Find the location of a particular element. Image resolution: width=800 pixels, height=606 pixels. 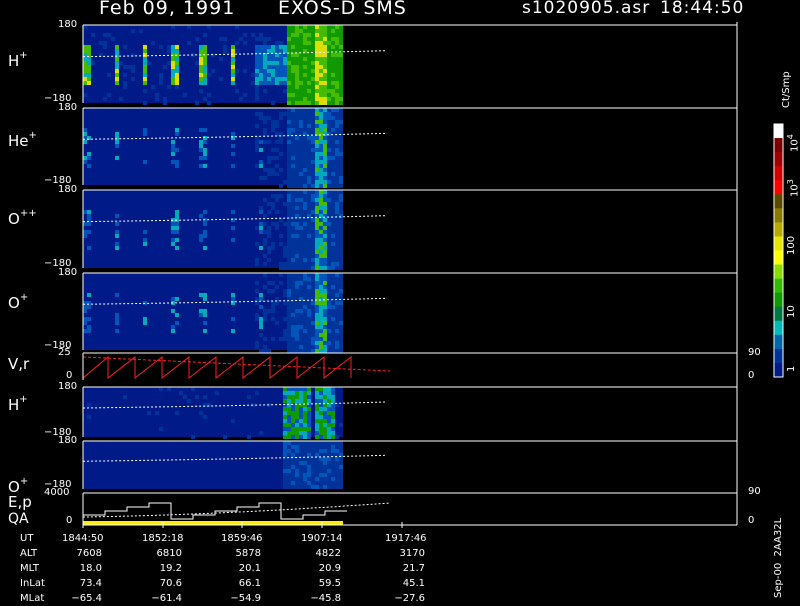

colorbar-label-0: 104 is located at coordinates (793, 143).